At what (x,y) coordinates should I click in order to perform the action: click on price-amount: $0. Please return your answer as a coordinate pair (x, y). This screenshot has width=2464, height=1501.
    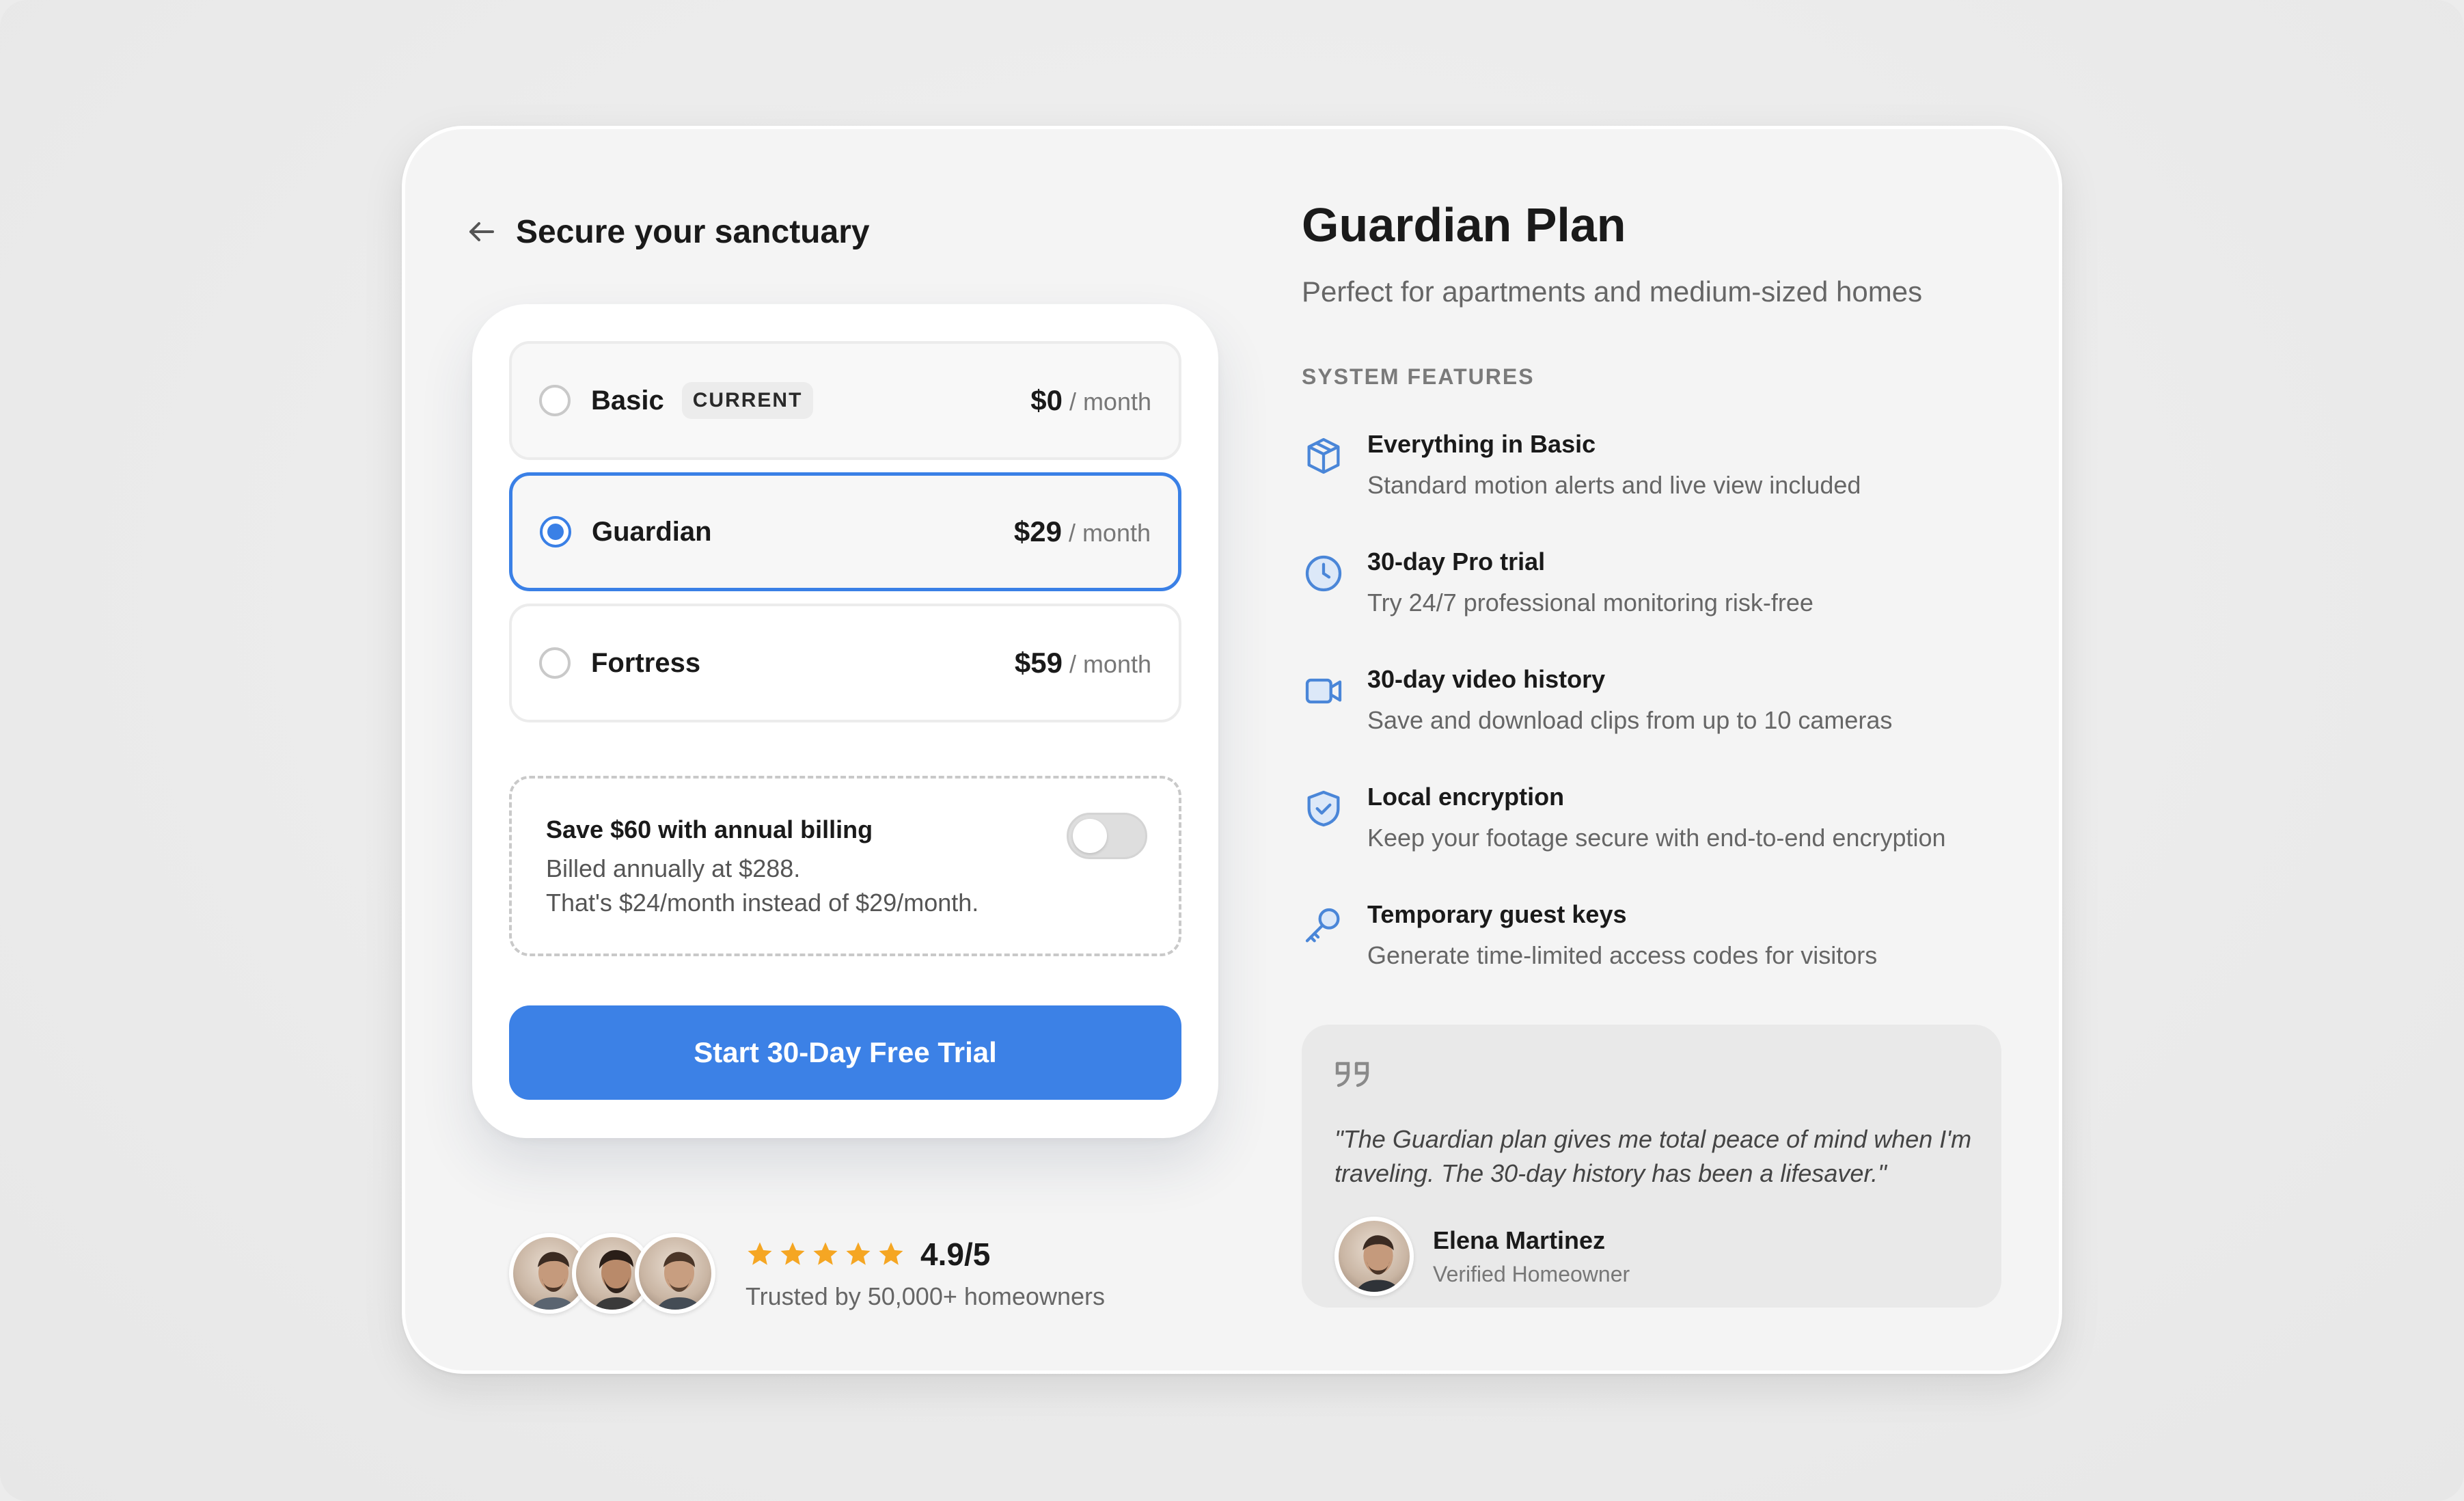
    Looking at the image, I should click on (1046, 400).